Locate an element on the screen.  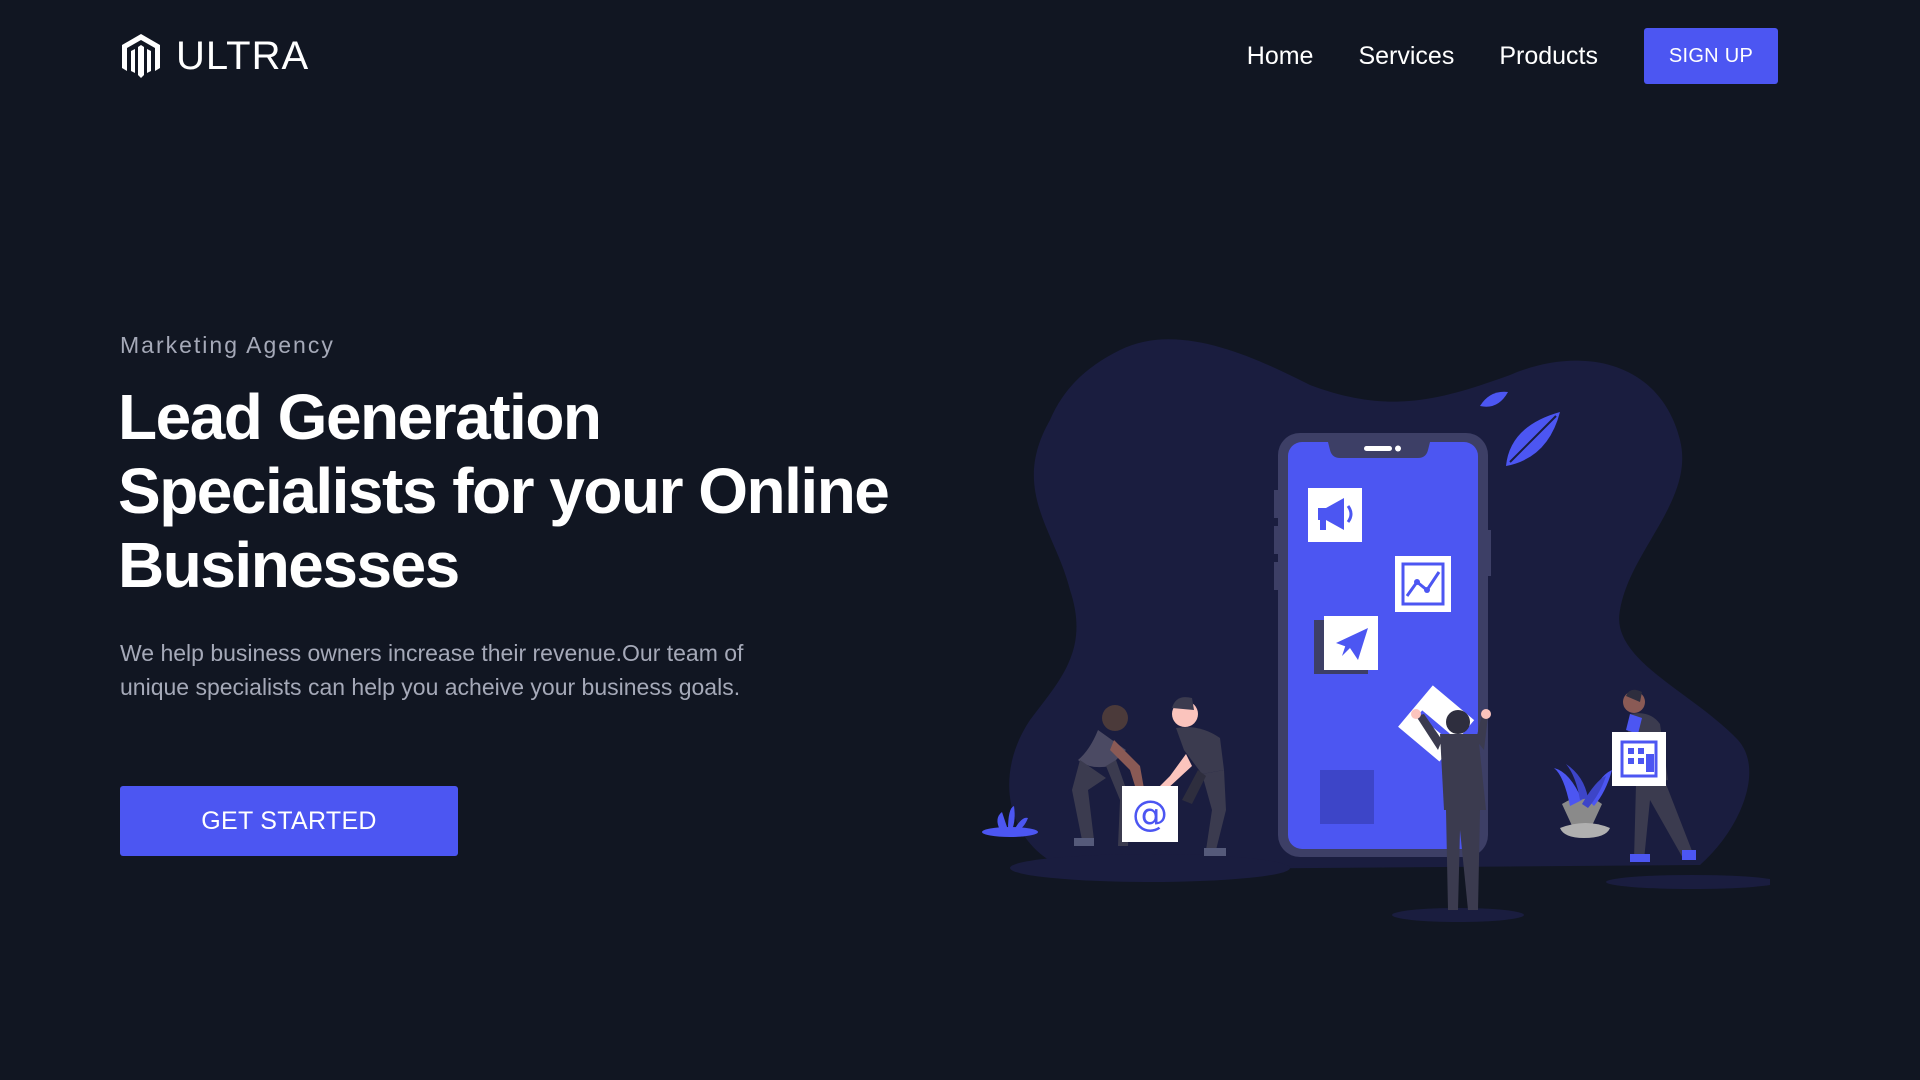
nav-link-products: Products is located at coordinates (1548, 56).